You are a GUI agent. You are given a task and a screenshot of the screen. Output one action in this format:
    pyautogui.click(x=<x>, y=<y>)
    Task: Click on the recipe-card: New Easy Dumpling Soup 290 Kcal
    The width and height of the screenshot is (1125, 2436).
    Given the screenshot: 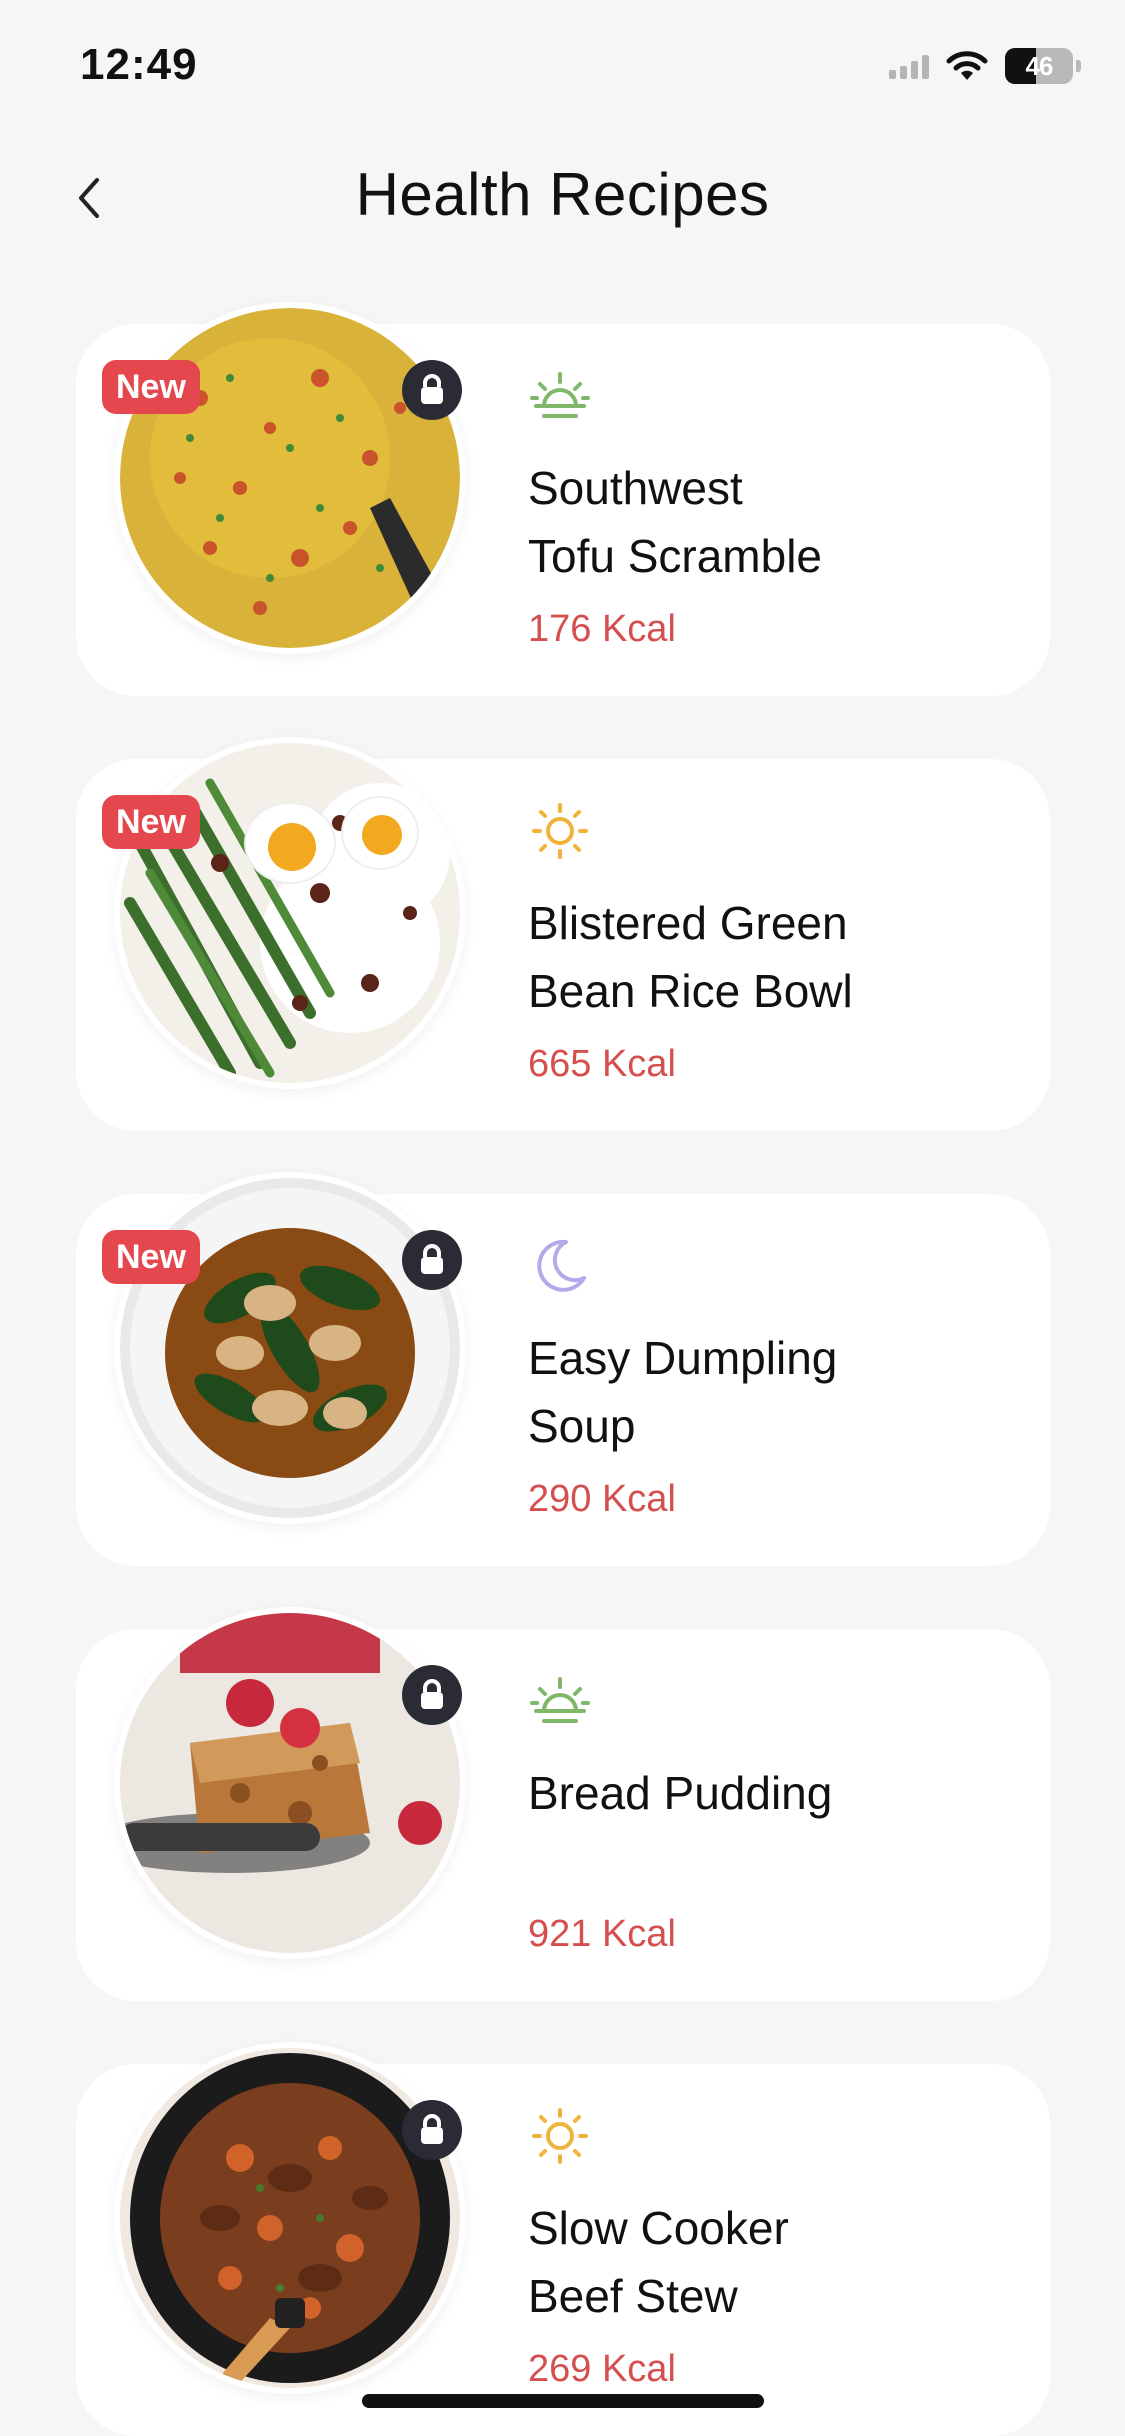 What is the action you would take?
    pyautogui.click(x=563, y=1369)
    